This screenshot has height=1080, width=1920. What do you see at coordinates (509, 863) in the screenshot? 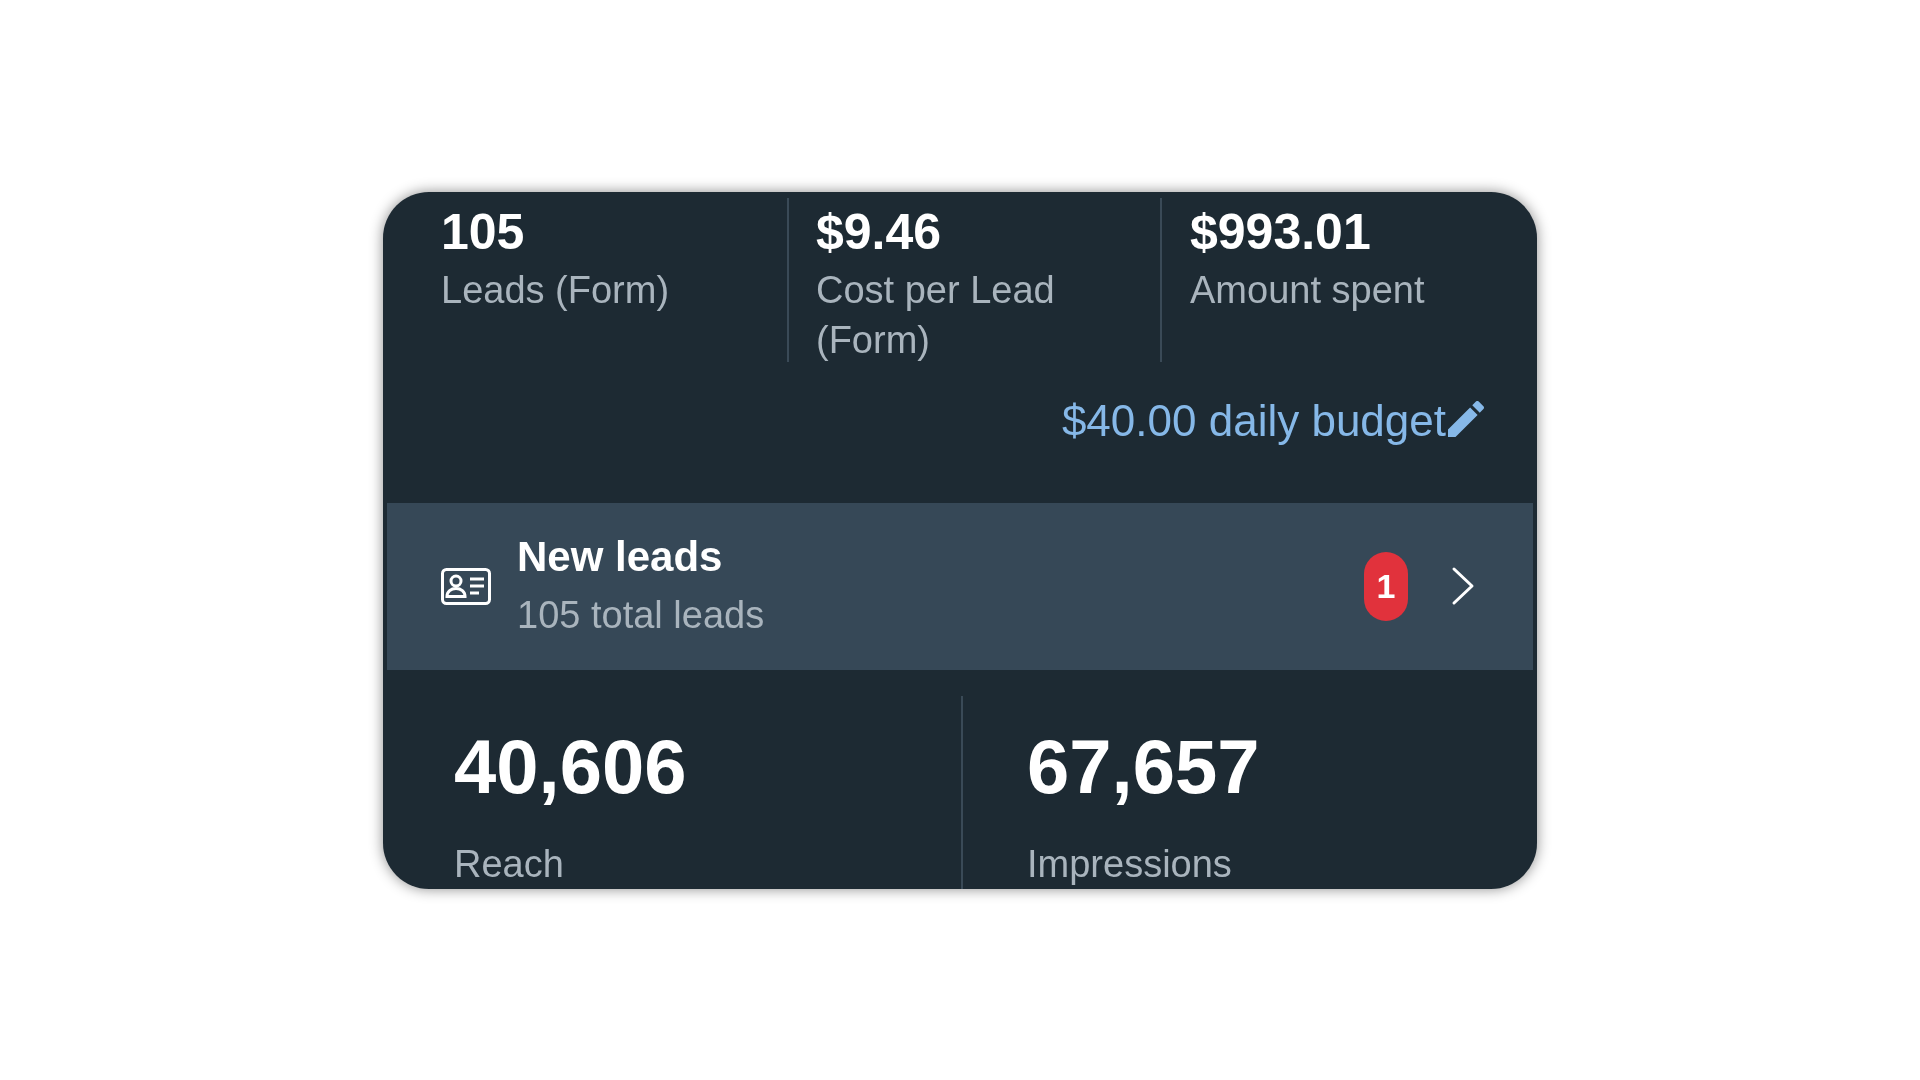
I see `metric-label: Reach` at bounding box center [509, 863].